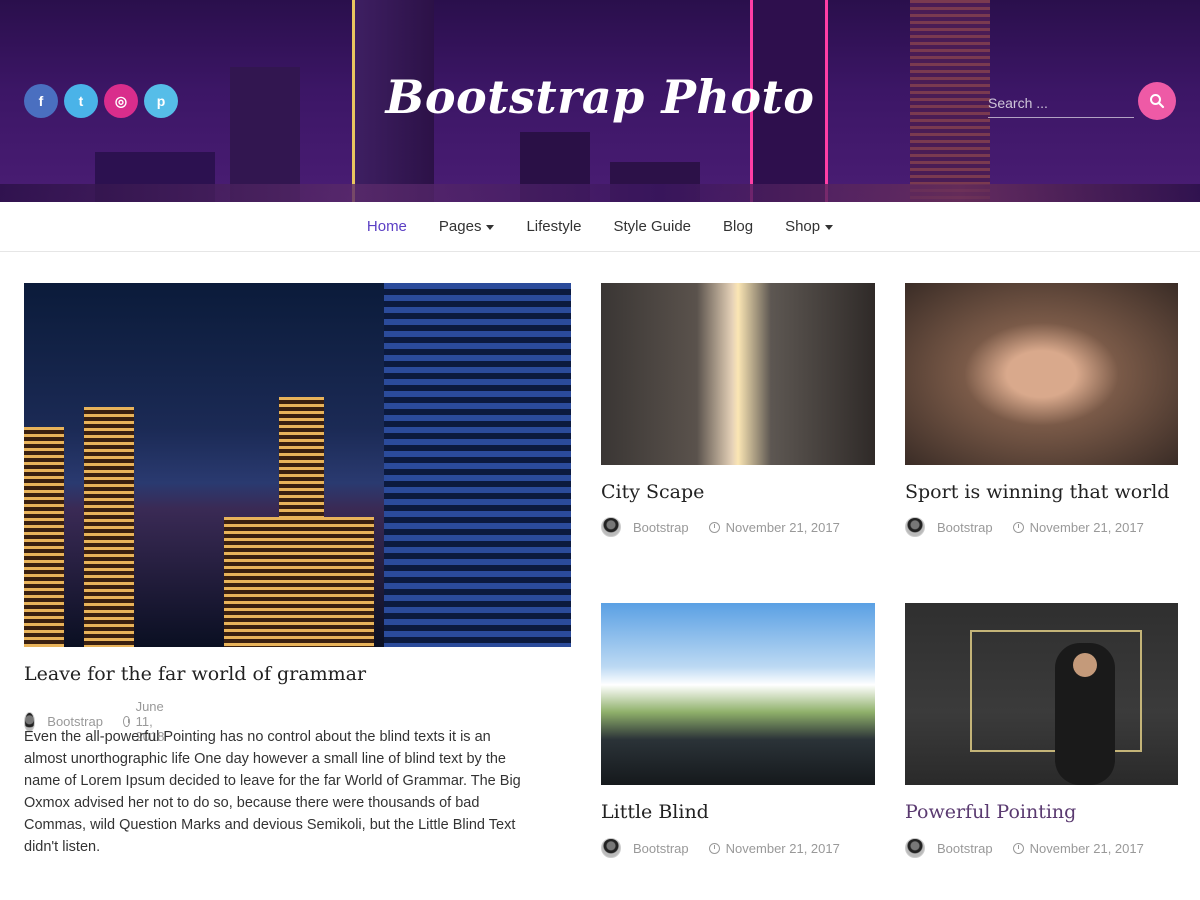 Image resolution: width=1200 pixels, height=900 pixels. I want to click on post-image-sport, so click(1041, 374).